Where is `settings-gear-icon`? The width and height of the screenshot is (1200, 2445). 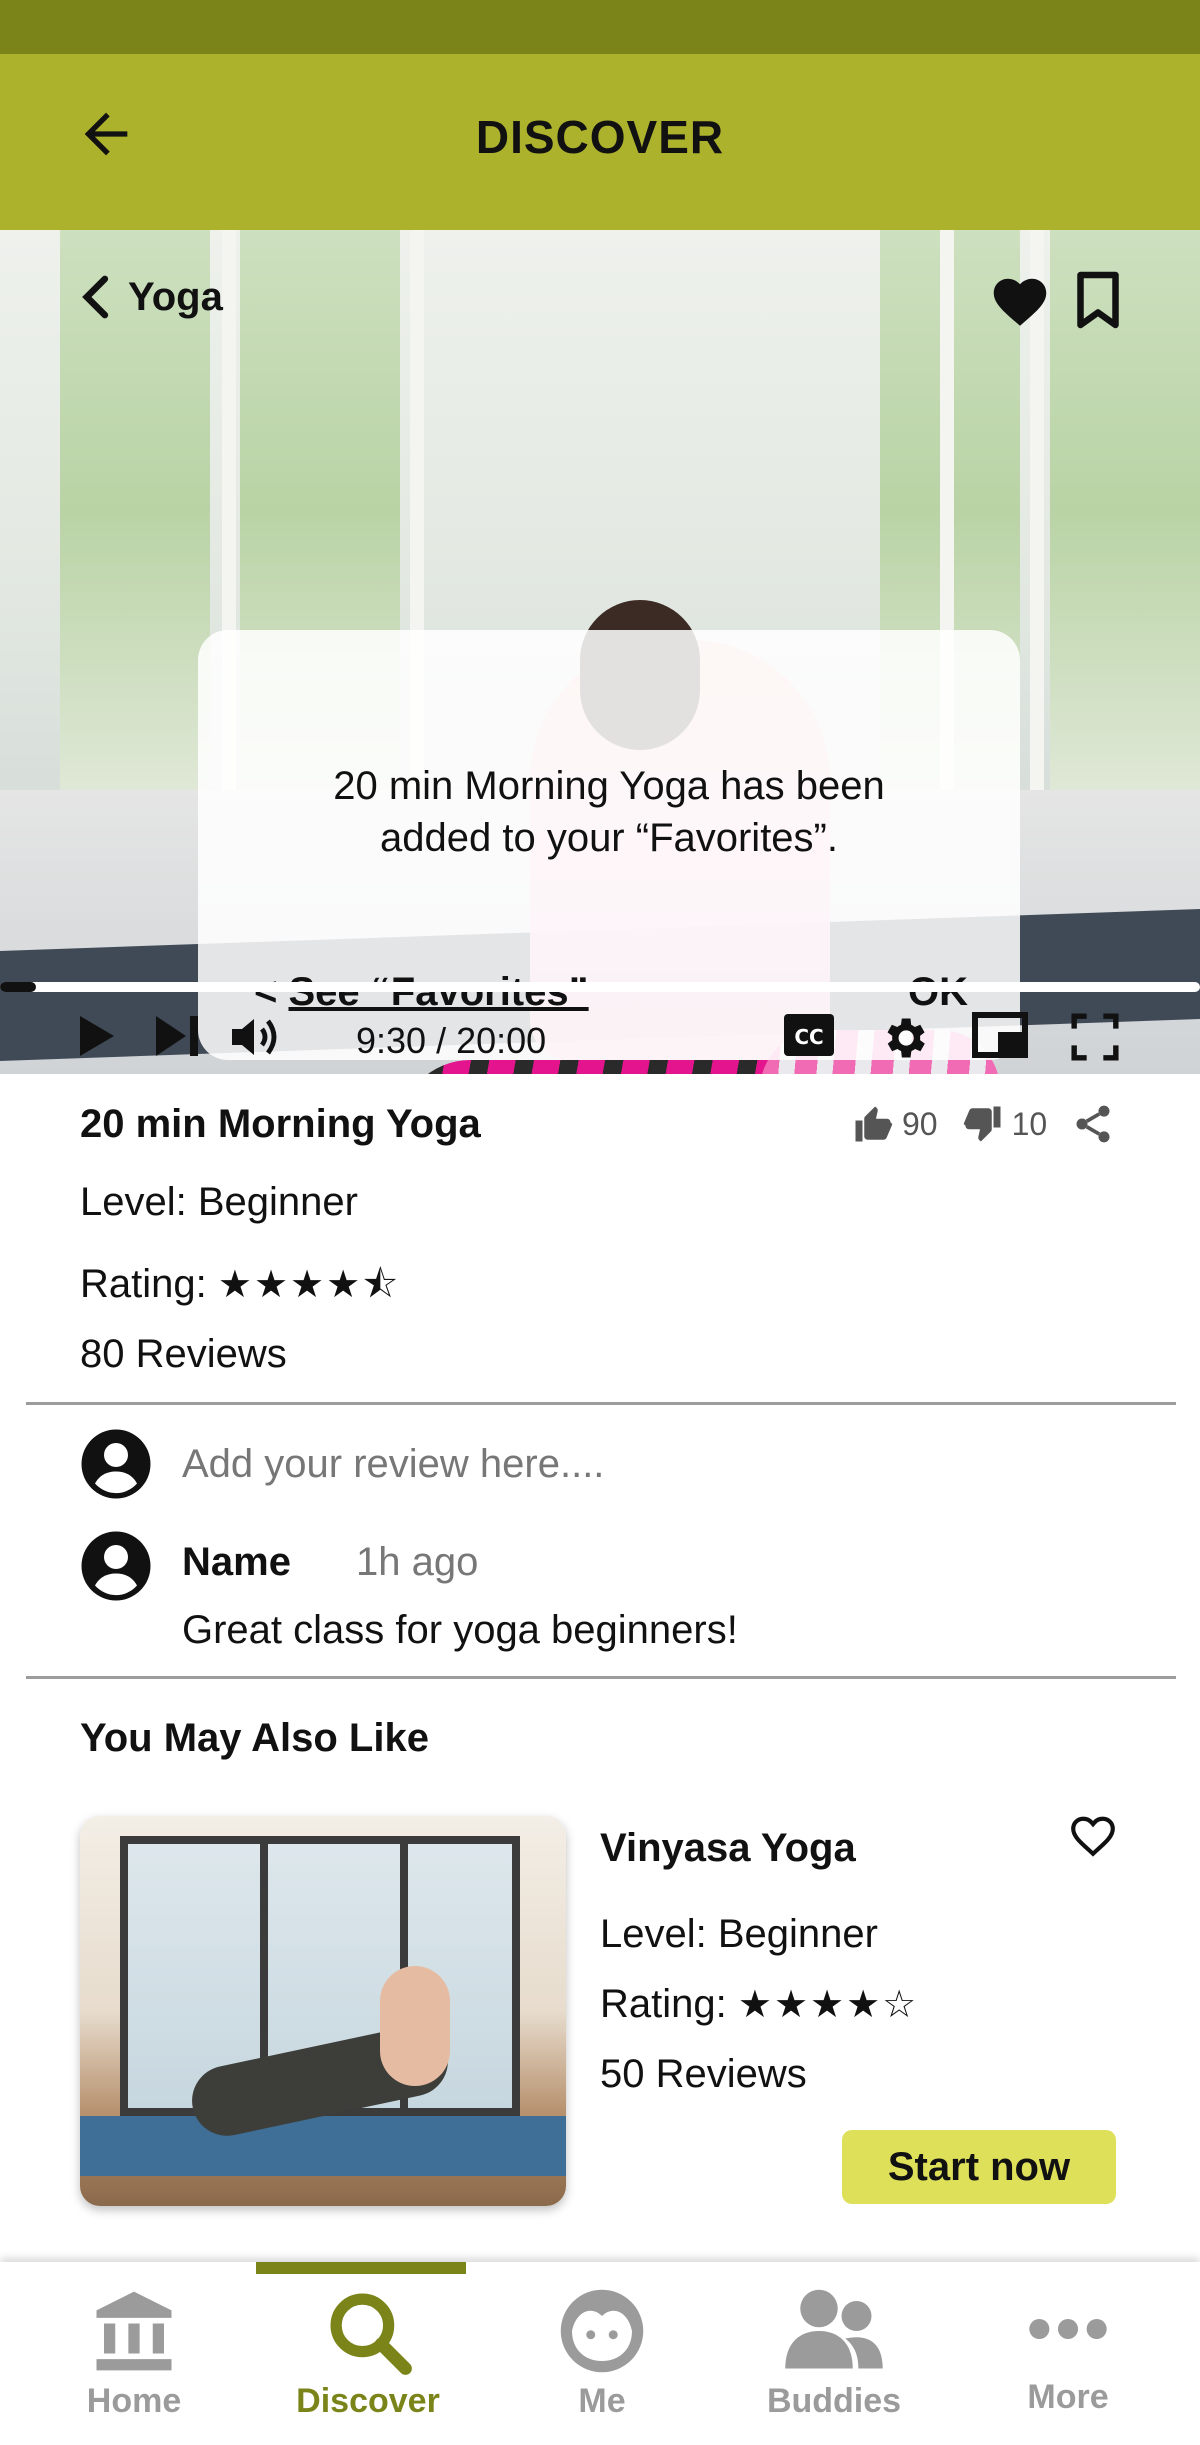 settings-gear-icon is located at coordinates (904, 1038).